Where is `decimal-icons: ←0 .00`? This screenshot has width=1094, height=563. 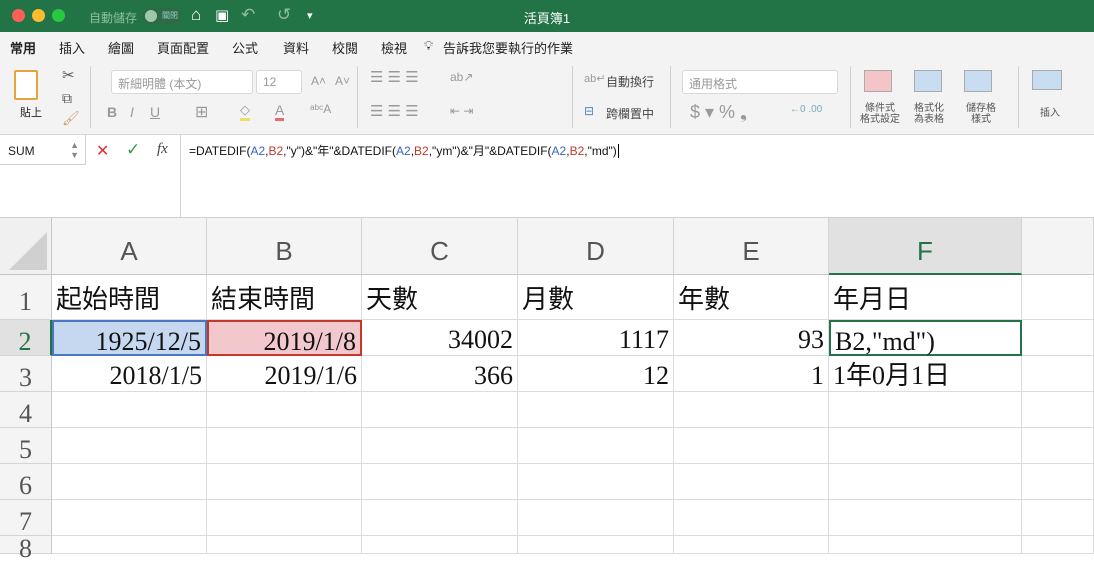 decimal-icons: ←0 .00 is located at coordinates (806, 109).